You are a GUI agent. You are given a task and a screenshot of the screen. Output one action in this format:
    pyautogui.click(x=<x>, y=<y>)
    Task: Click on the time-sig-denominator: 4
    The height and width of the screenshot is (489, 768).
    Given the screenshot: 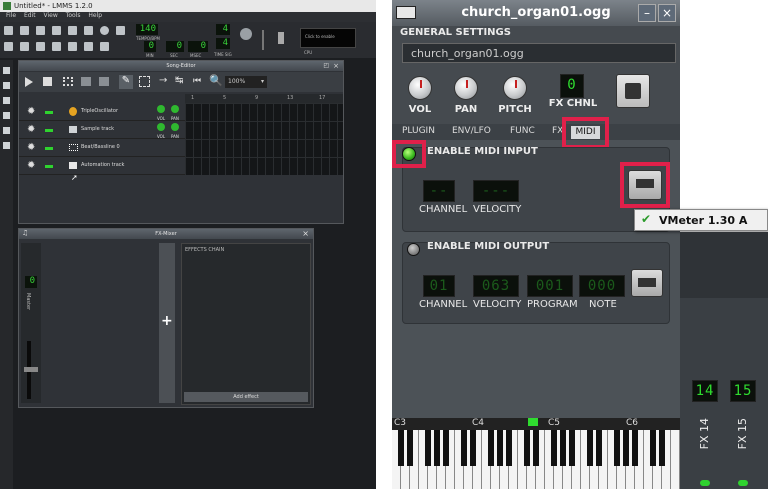 What is the action you would take?
    pyautogui.click(x=223, y=43)
    